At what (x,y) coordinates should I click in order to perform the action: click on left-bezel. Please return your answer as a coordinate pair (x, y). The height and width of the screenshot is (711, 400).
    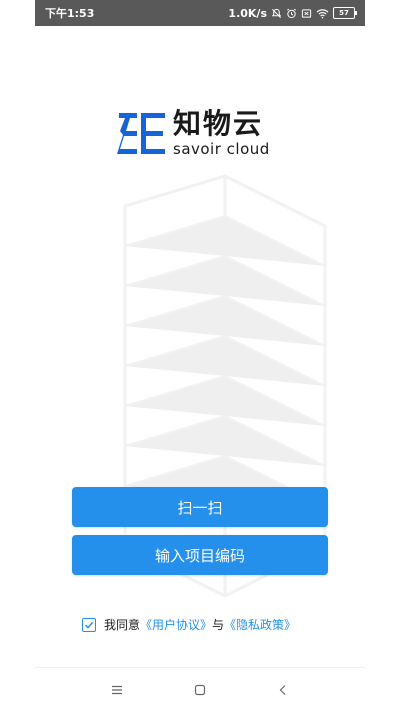
    Looking at the image, I should click on (17, 355).